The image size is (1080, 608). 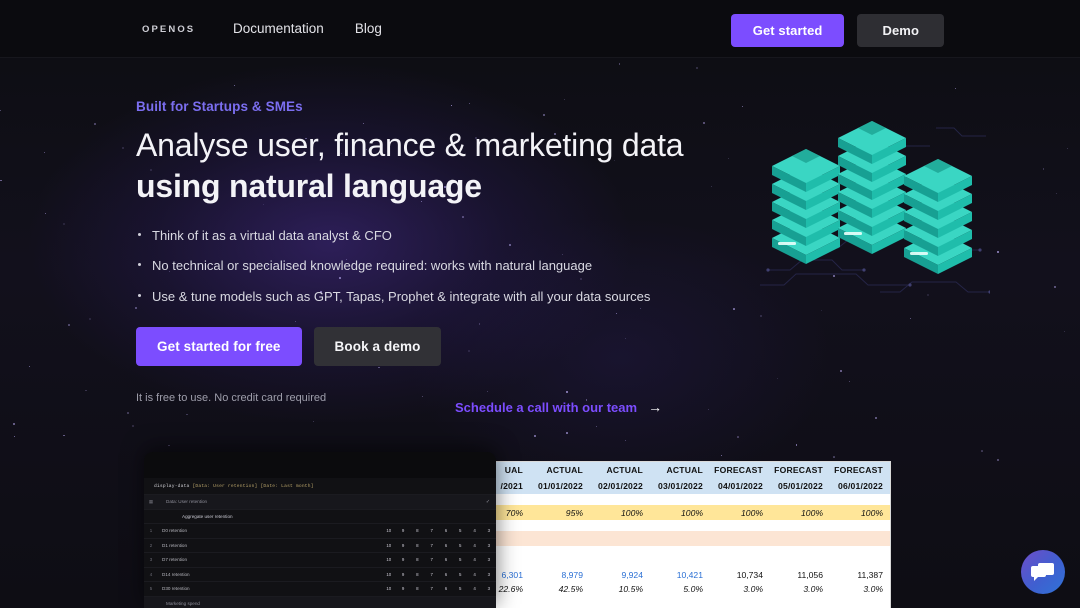 I want to click on highlight-cell, so click(x=680, y=538).